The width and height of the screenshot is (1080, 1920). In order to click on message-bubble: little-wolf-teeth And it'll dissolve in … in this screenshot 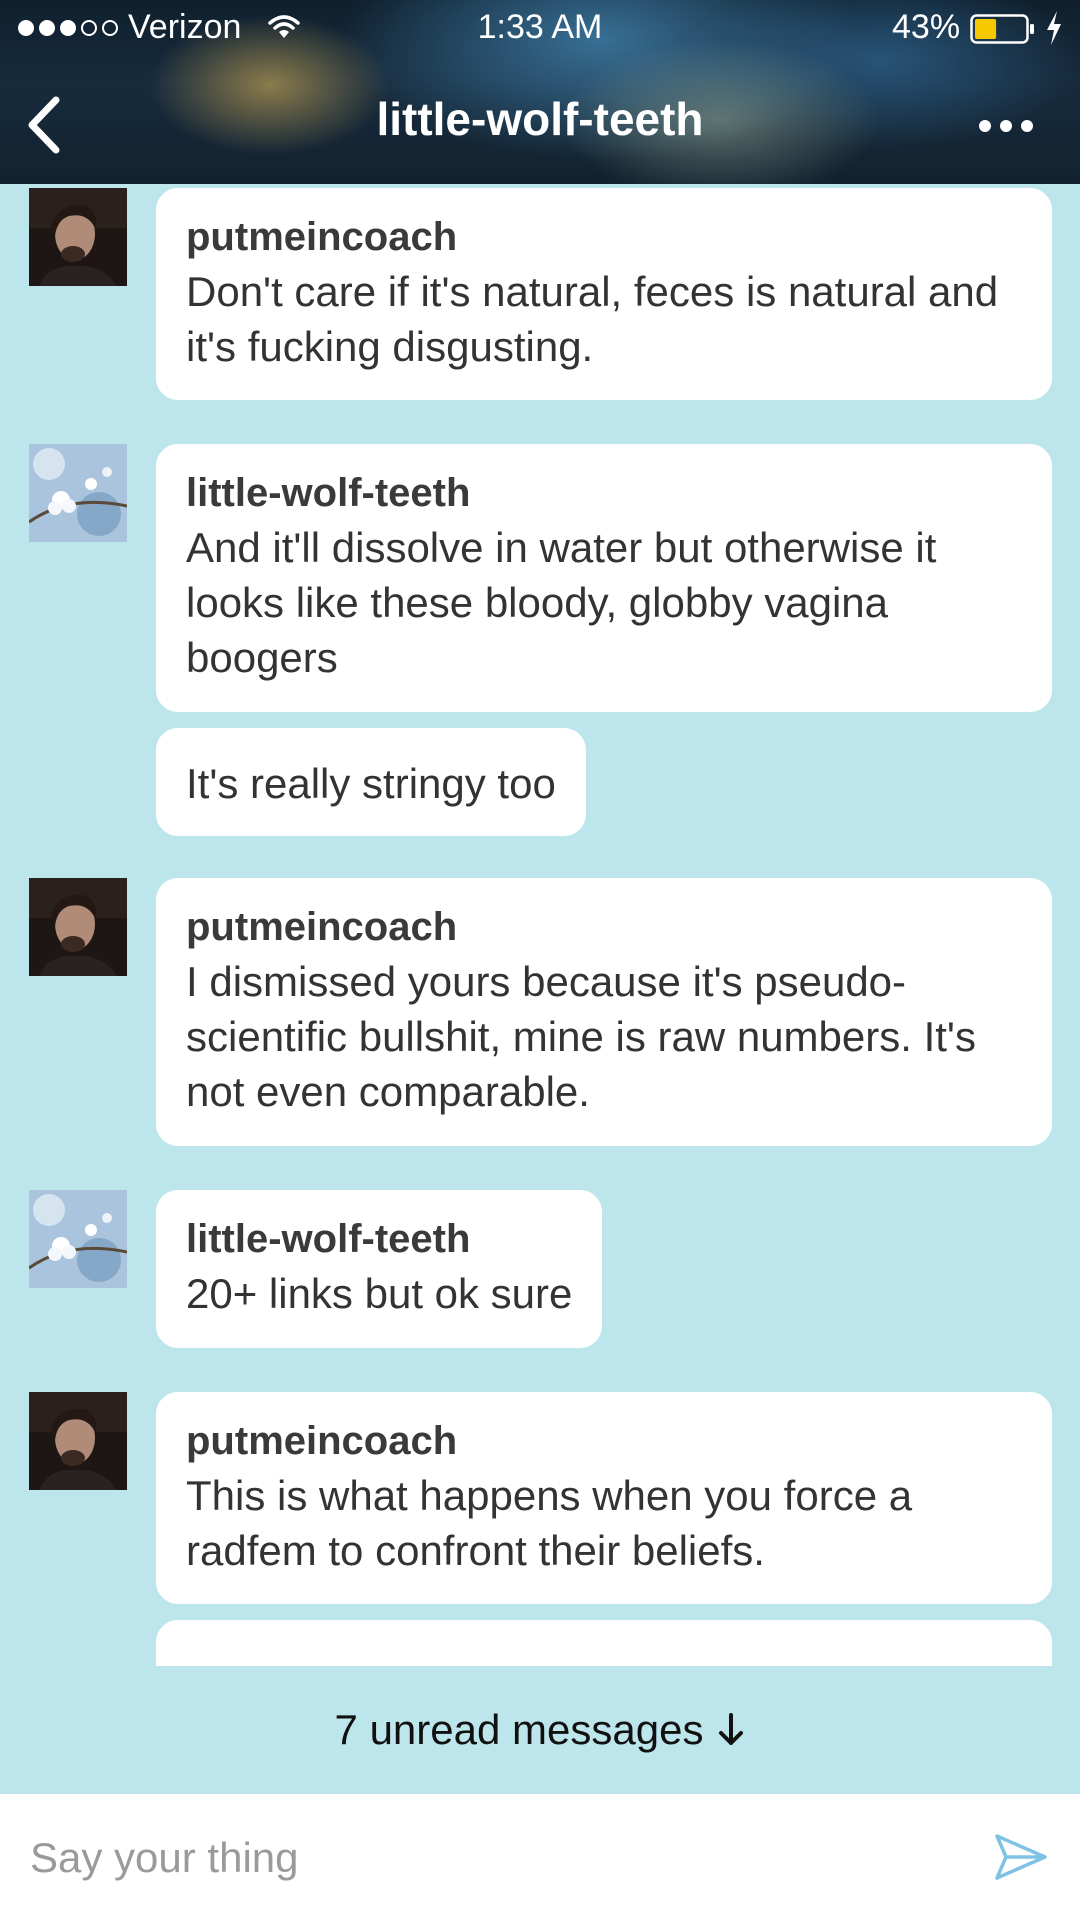, I will do `click(604, 578)`.